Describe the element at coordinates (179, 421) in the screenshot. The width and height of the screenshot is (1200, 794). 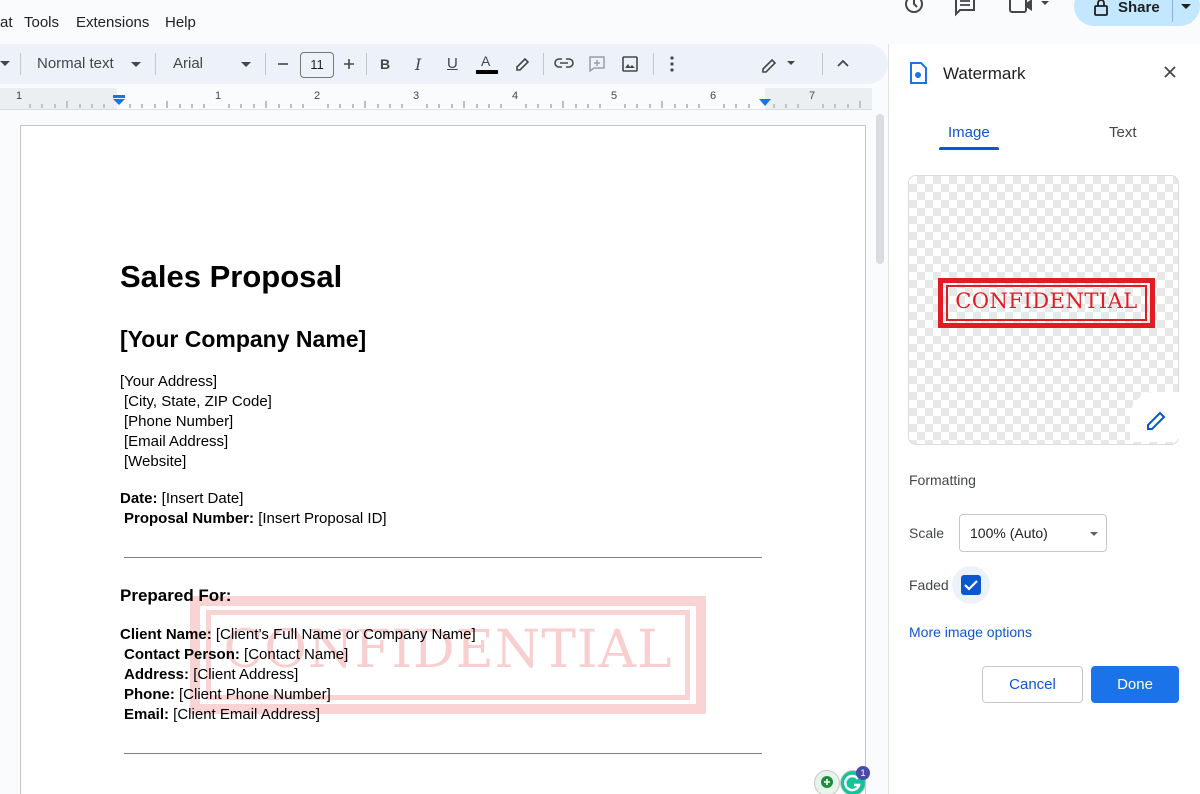
I see `address-line: [Phone Number]` at that location.